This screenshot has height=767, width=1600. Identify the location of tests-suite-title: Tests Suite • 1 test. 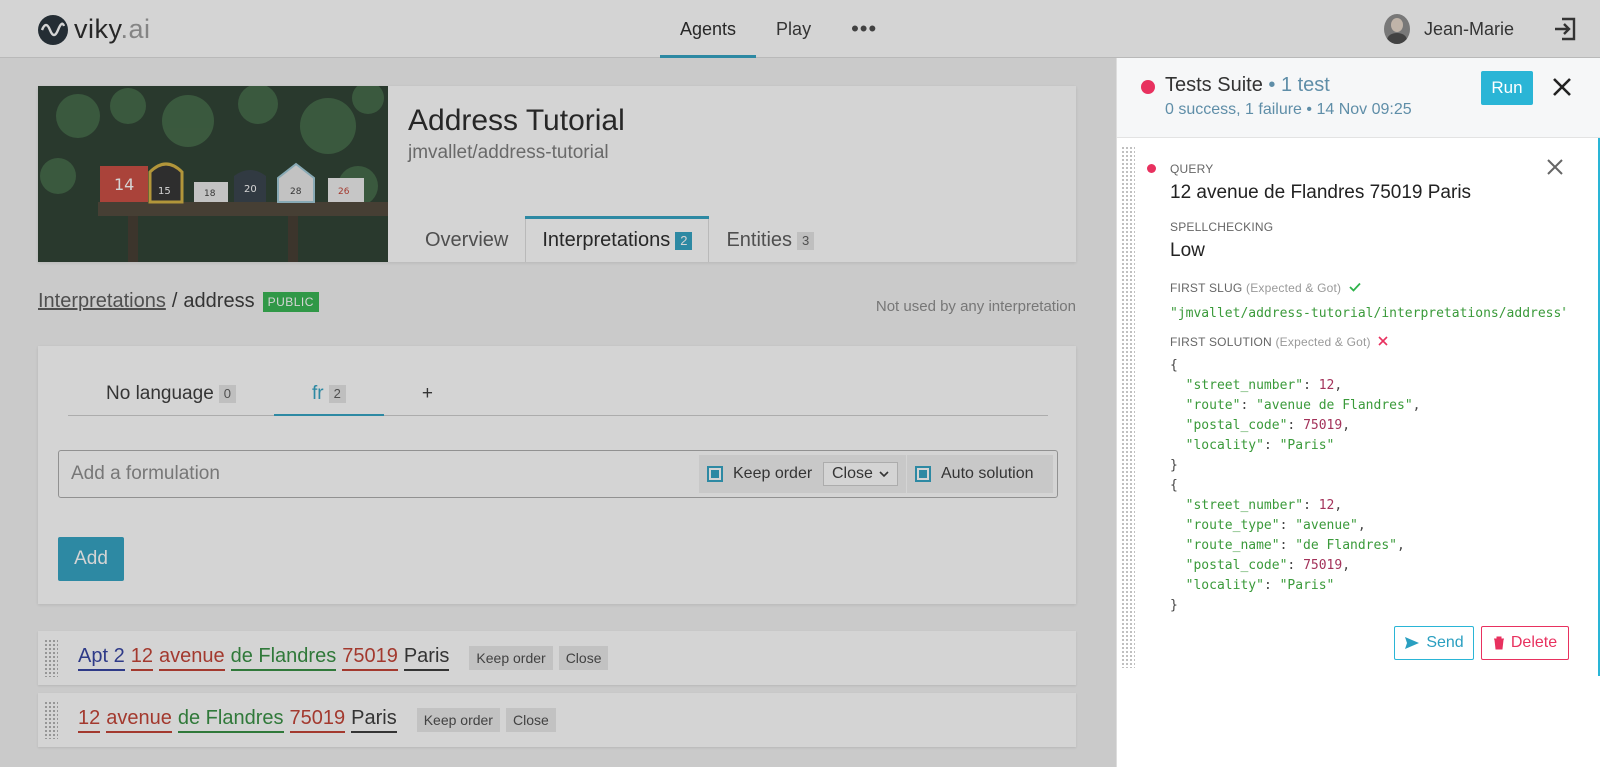
(1247, 85).